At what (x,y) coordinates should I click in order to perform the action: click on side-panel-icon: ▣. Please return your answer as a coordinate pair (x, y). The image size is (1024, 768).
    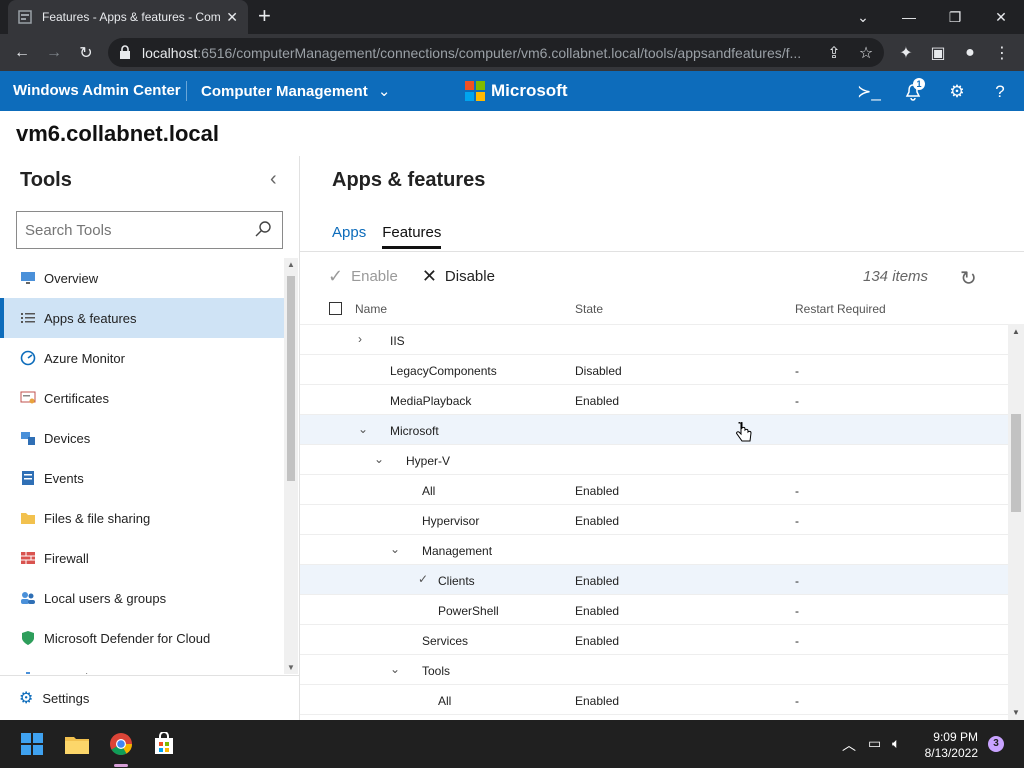
    Looking at the image, I should click on (938, 53).